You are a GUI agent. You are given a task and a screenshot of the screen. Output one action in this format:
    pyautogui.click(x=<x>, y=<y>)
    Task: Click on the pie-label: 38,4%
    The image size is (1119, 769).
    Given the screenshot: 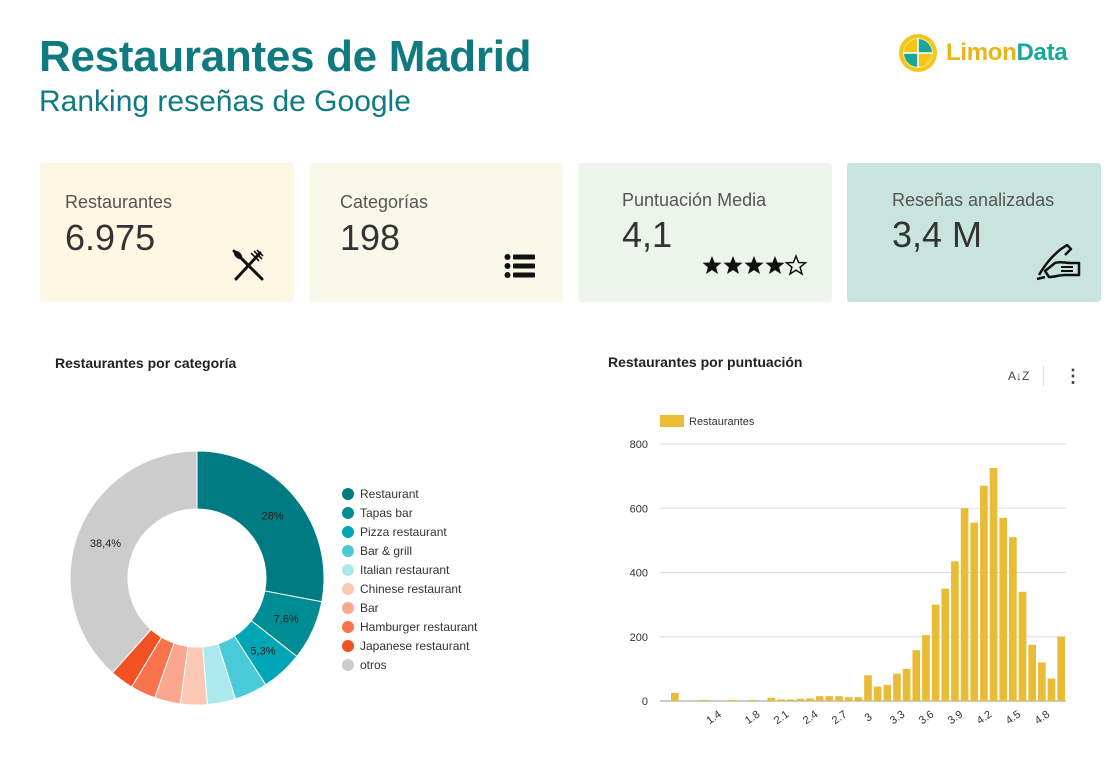 What is the action you would take?
    pyautogui.click(x=105, y=544)
    